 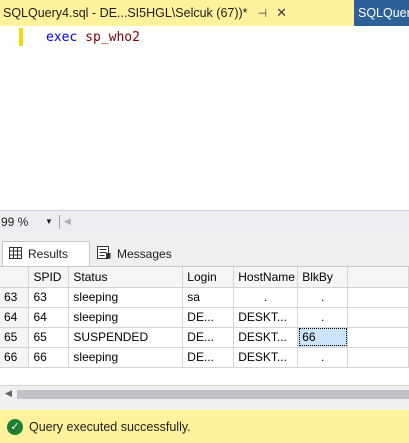 I want to click on zoom-bar: 99 % ▼ ◀, so click(x=204, y=221).